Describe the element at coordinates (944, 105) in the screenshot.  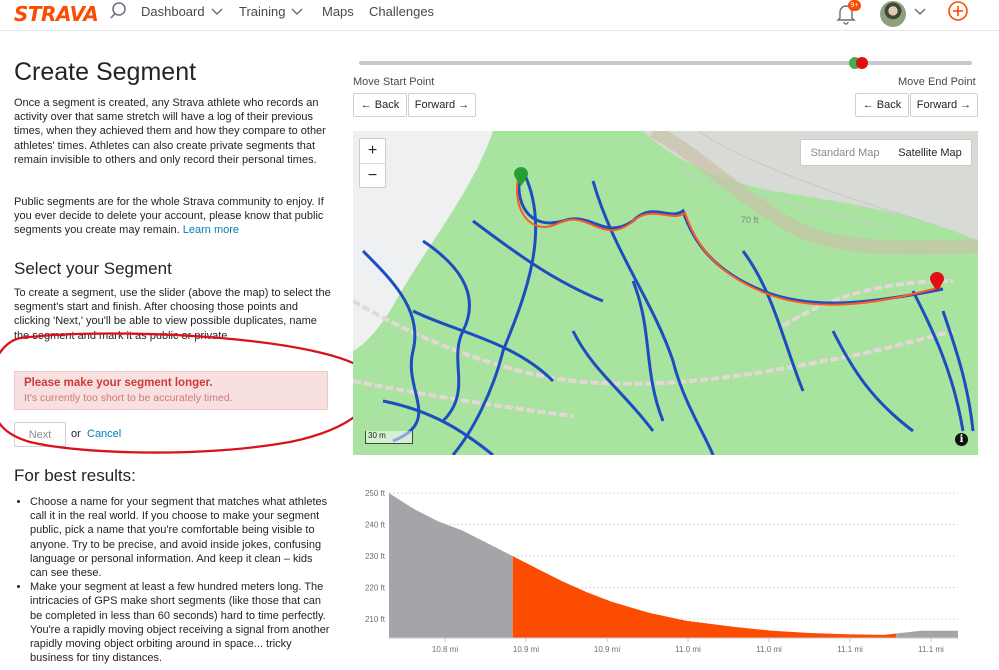
I see `end-forward-button: Forward →` at that location.